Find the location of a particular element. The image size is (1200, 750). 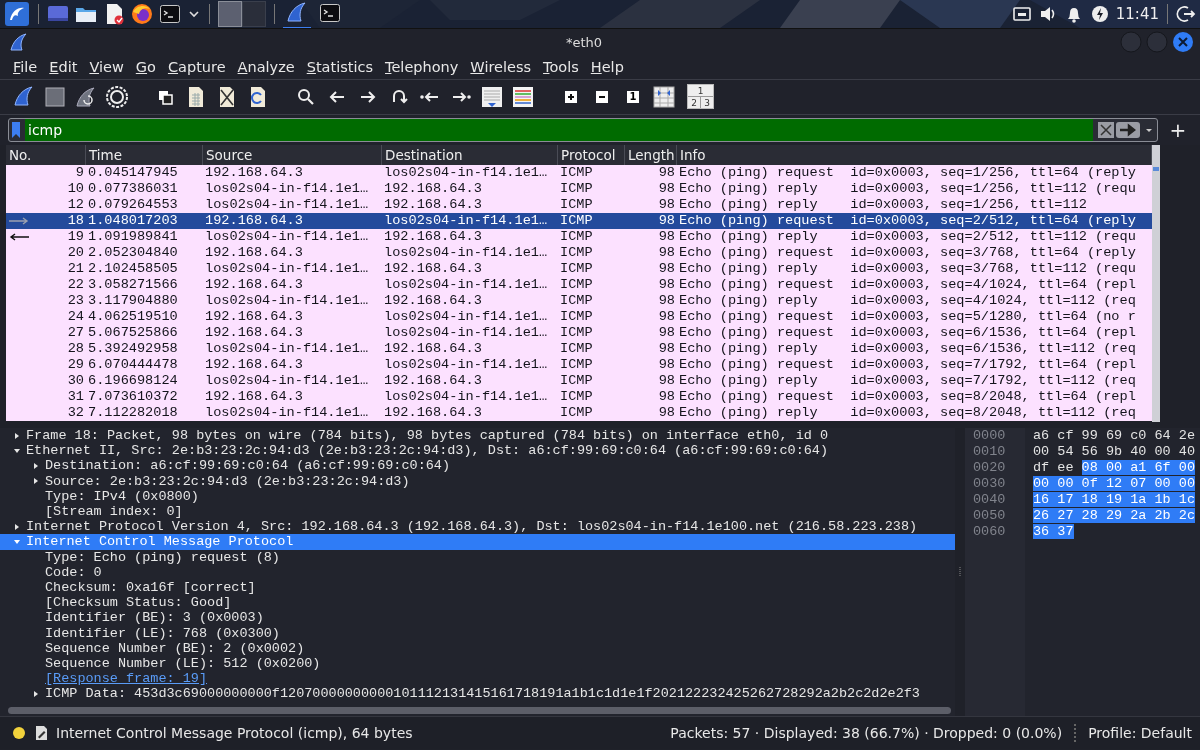

packet-row: 32 7.112282018 los02s04-in-f14.1e1… 192.168.64.3 ICMP 98 Echo (ping) reply id=0x0003, seq=8/2048, ttl=112 (req is located at coordinates (579, 413).